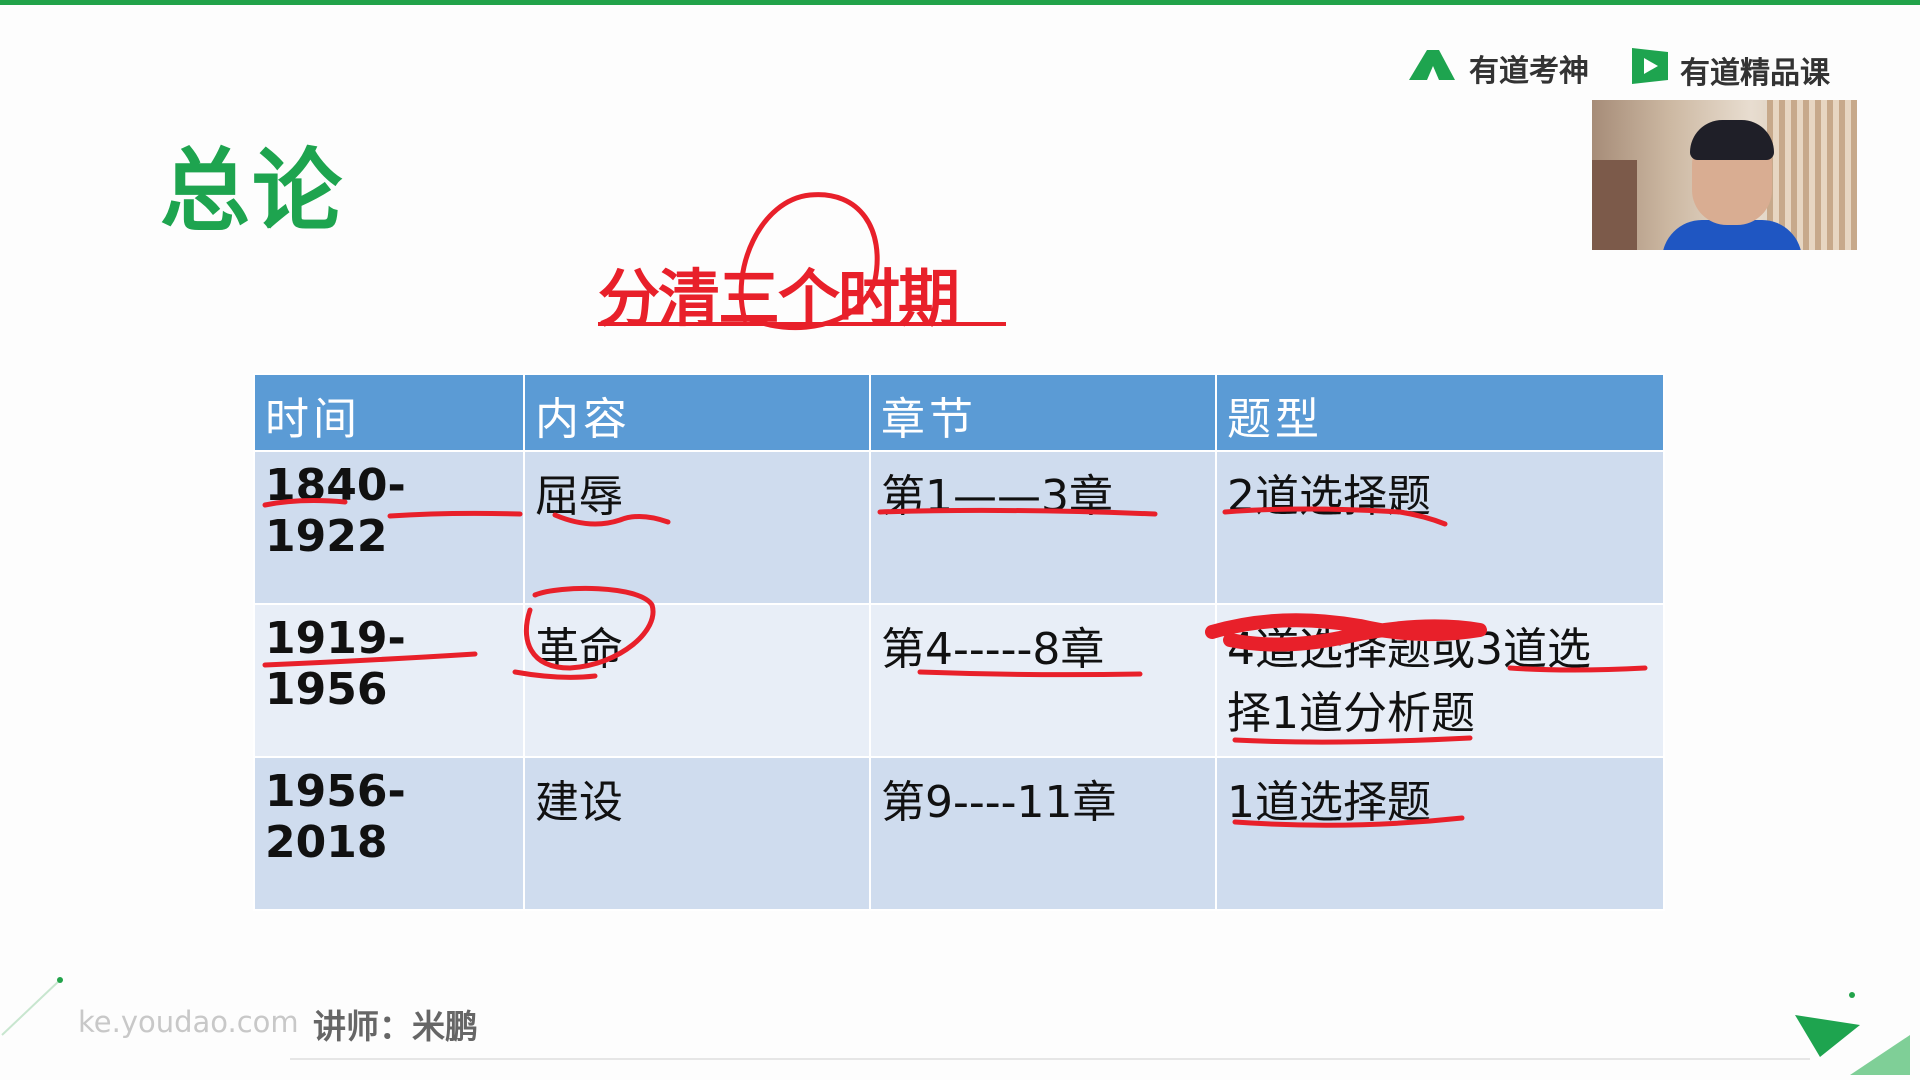  I want to click on cell-type: 2道选择题, so click(1440, 527).